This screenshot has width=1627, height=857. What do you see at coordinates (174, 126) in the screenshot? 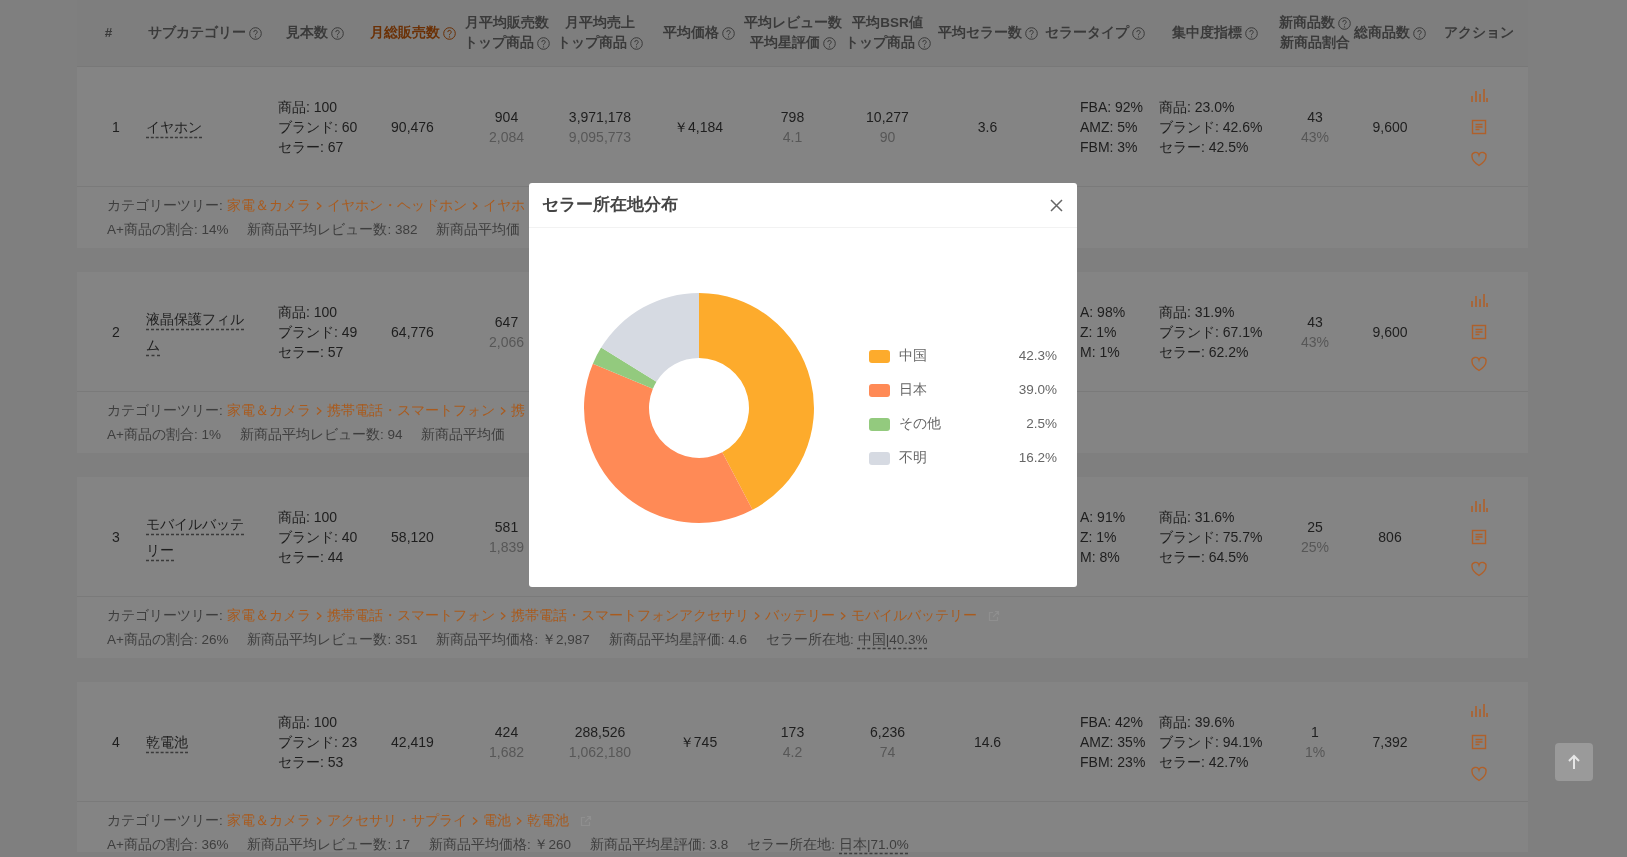
I see `subcategory-link: イヤホン` at bounding box center [174, 126].